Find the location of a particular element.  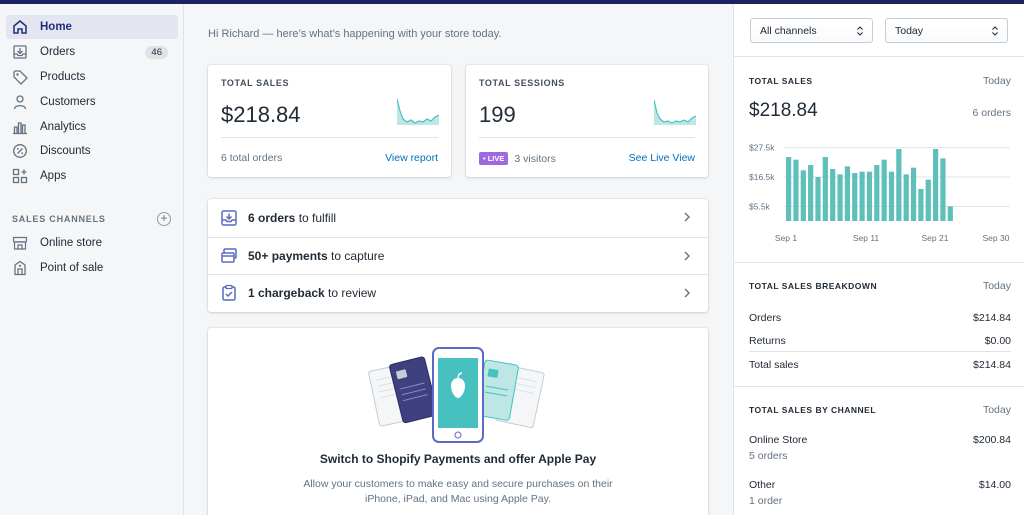

total-sessions-title: TOTAL SESSIONS is located at coordinates (522, 83).